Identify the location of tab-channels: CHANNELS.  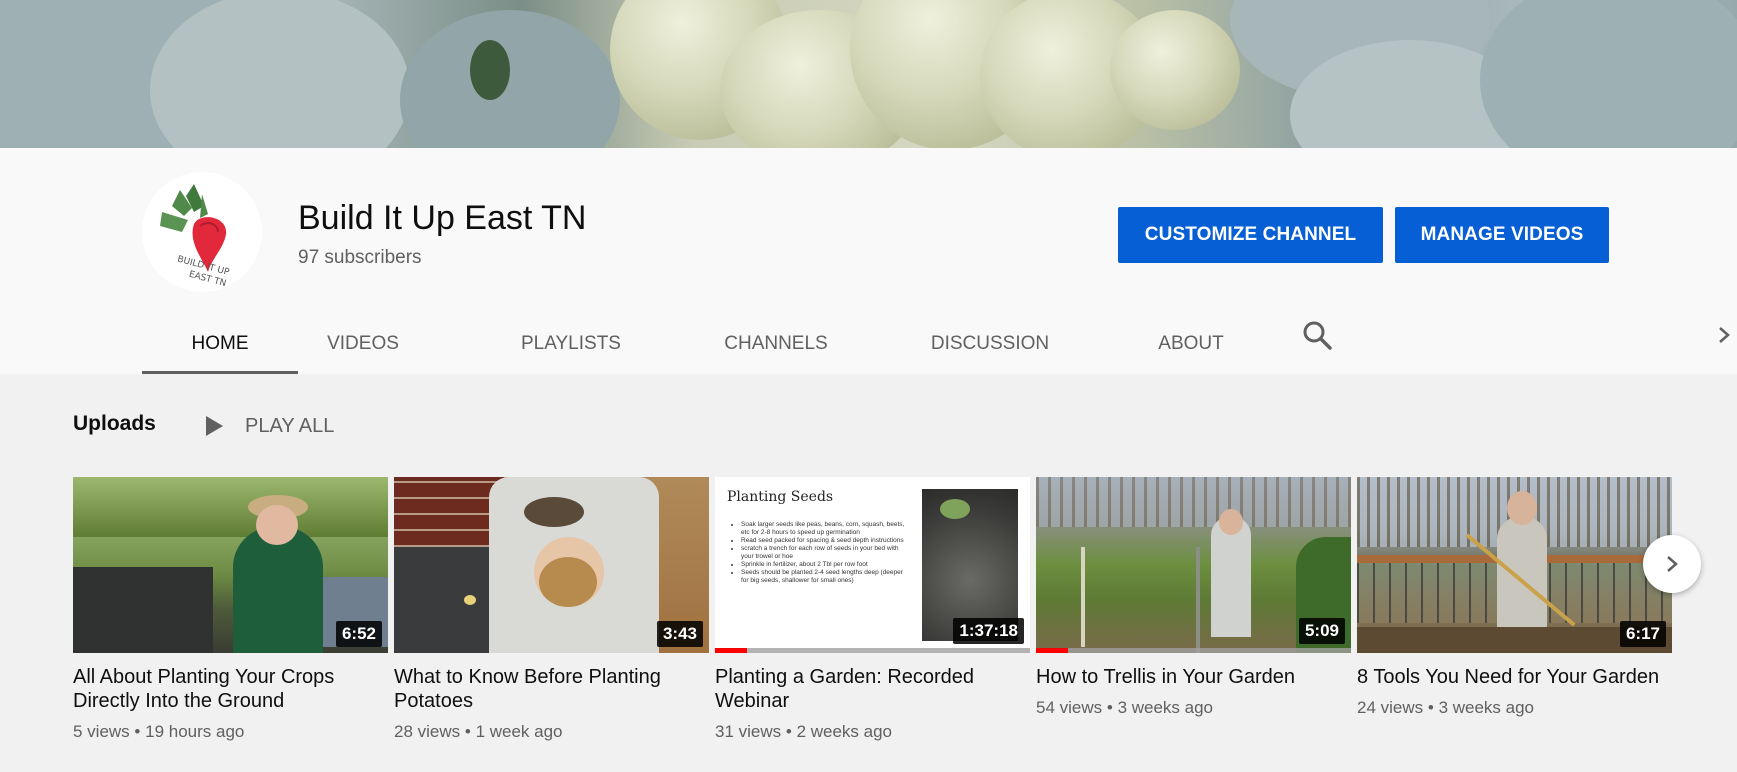
(776, 344).